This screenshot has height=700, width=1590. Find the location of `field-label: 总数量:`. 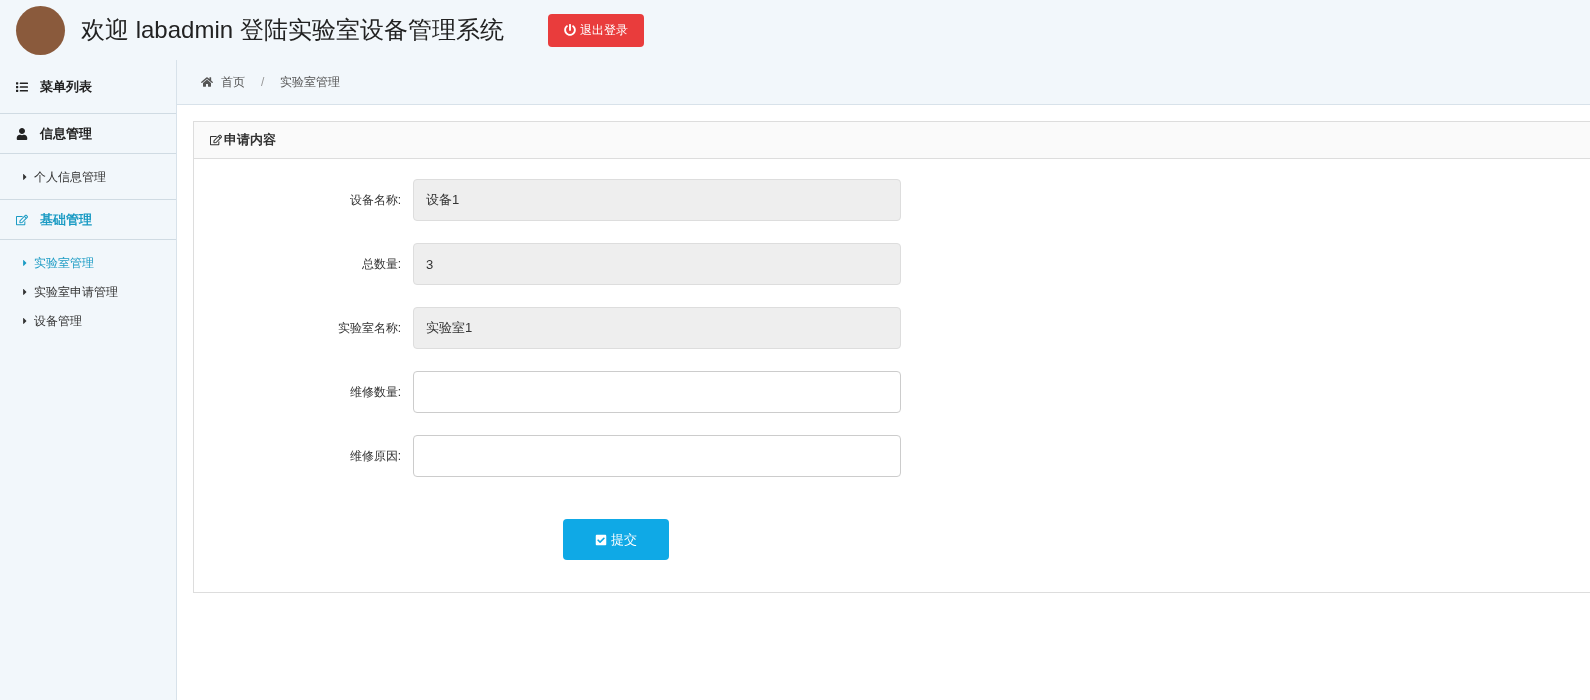

field-label: 总数量: is located at coordinates (381, 264).